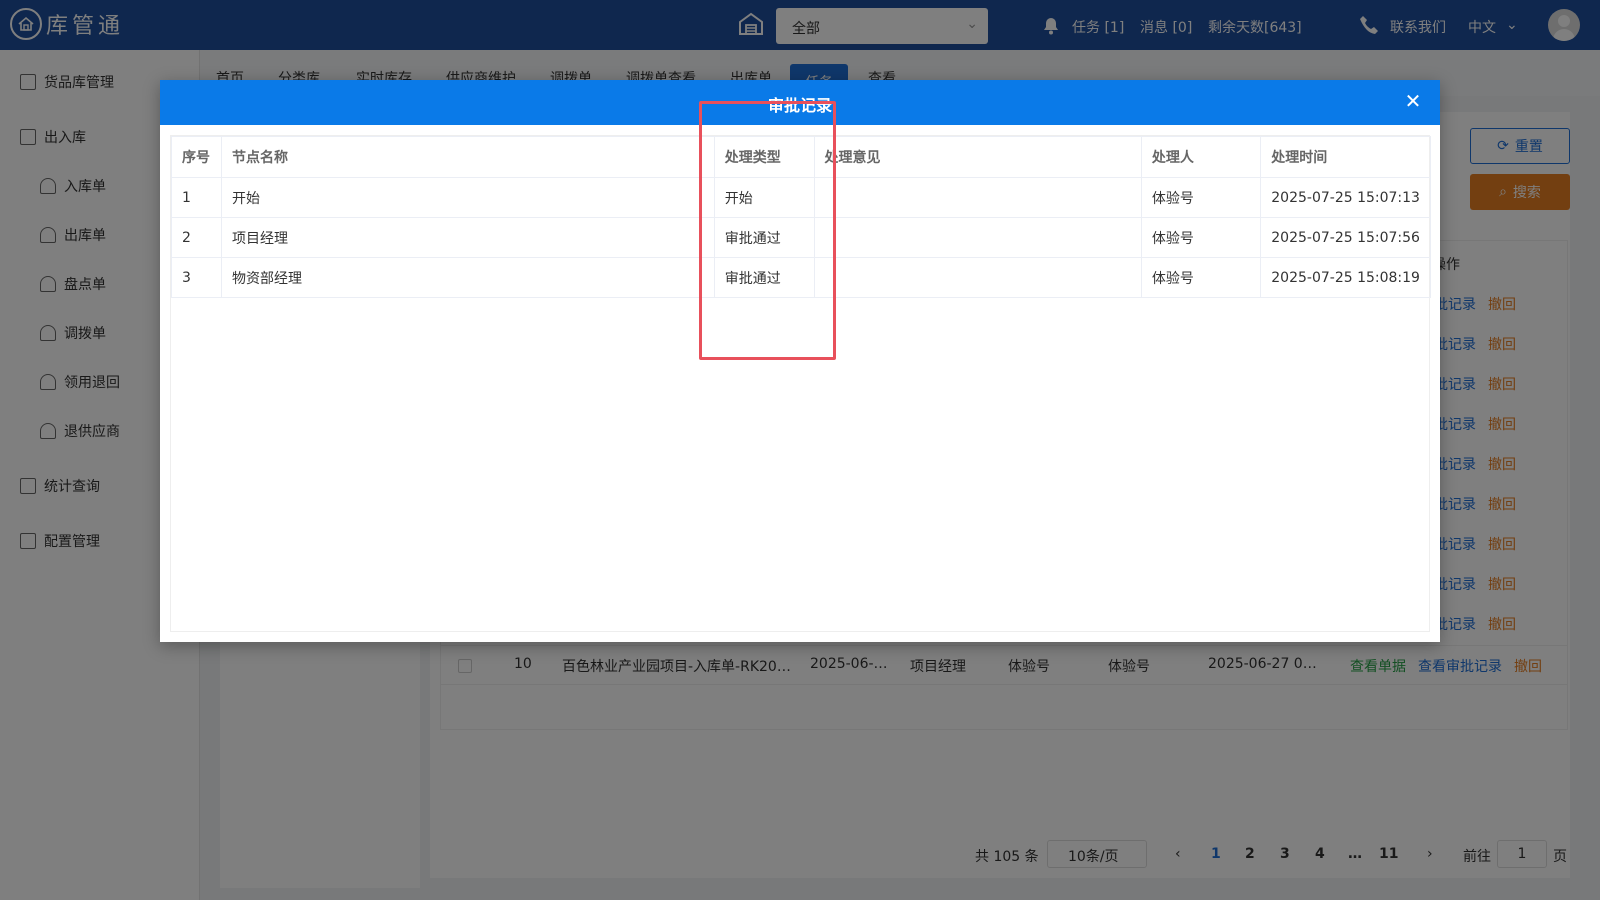  What do you see at coordinates (467, 237) in the screenshot?
I see `cell-node: 项目经理` at bounding box center [467, 237].